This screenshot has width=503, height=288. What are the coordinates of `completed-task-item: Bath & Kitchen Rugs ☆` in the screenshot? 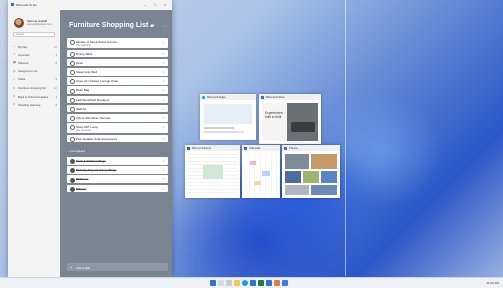 It's located at (117, 161).